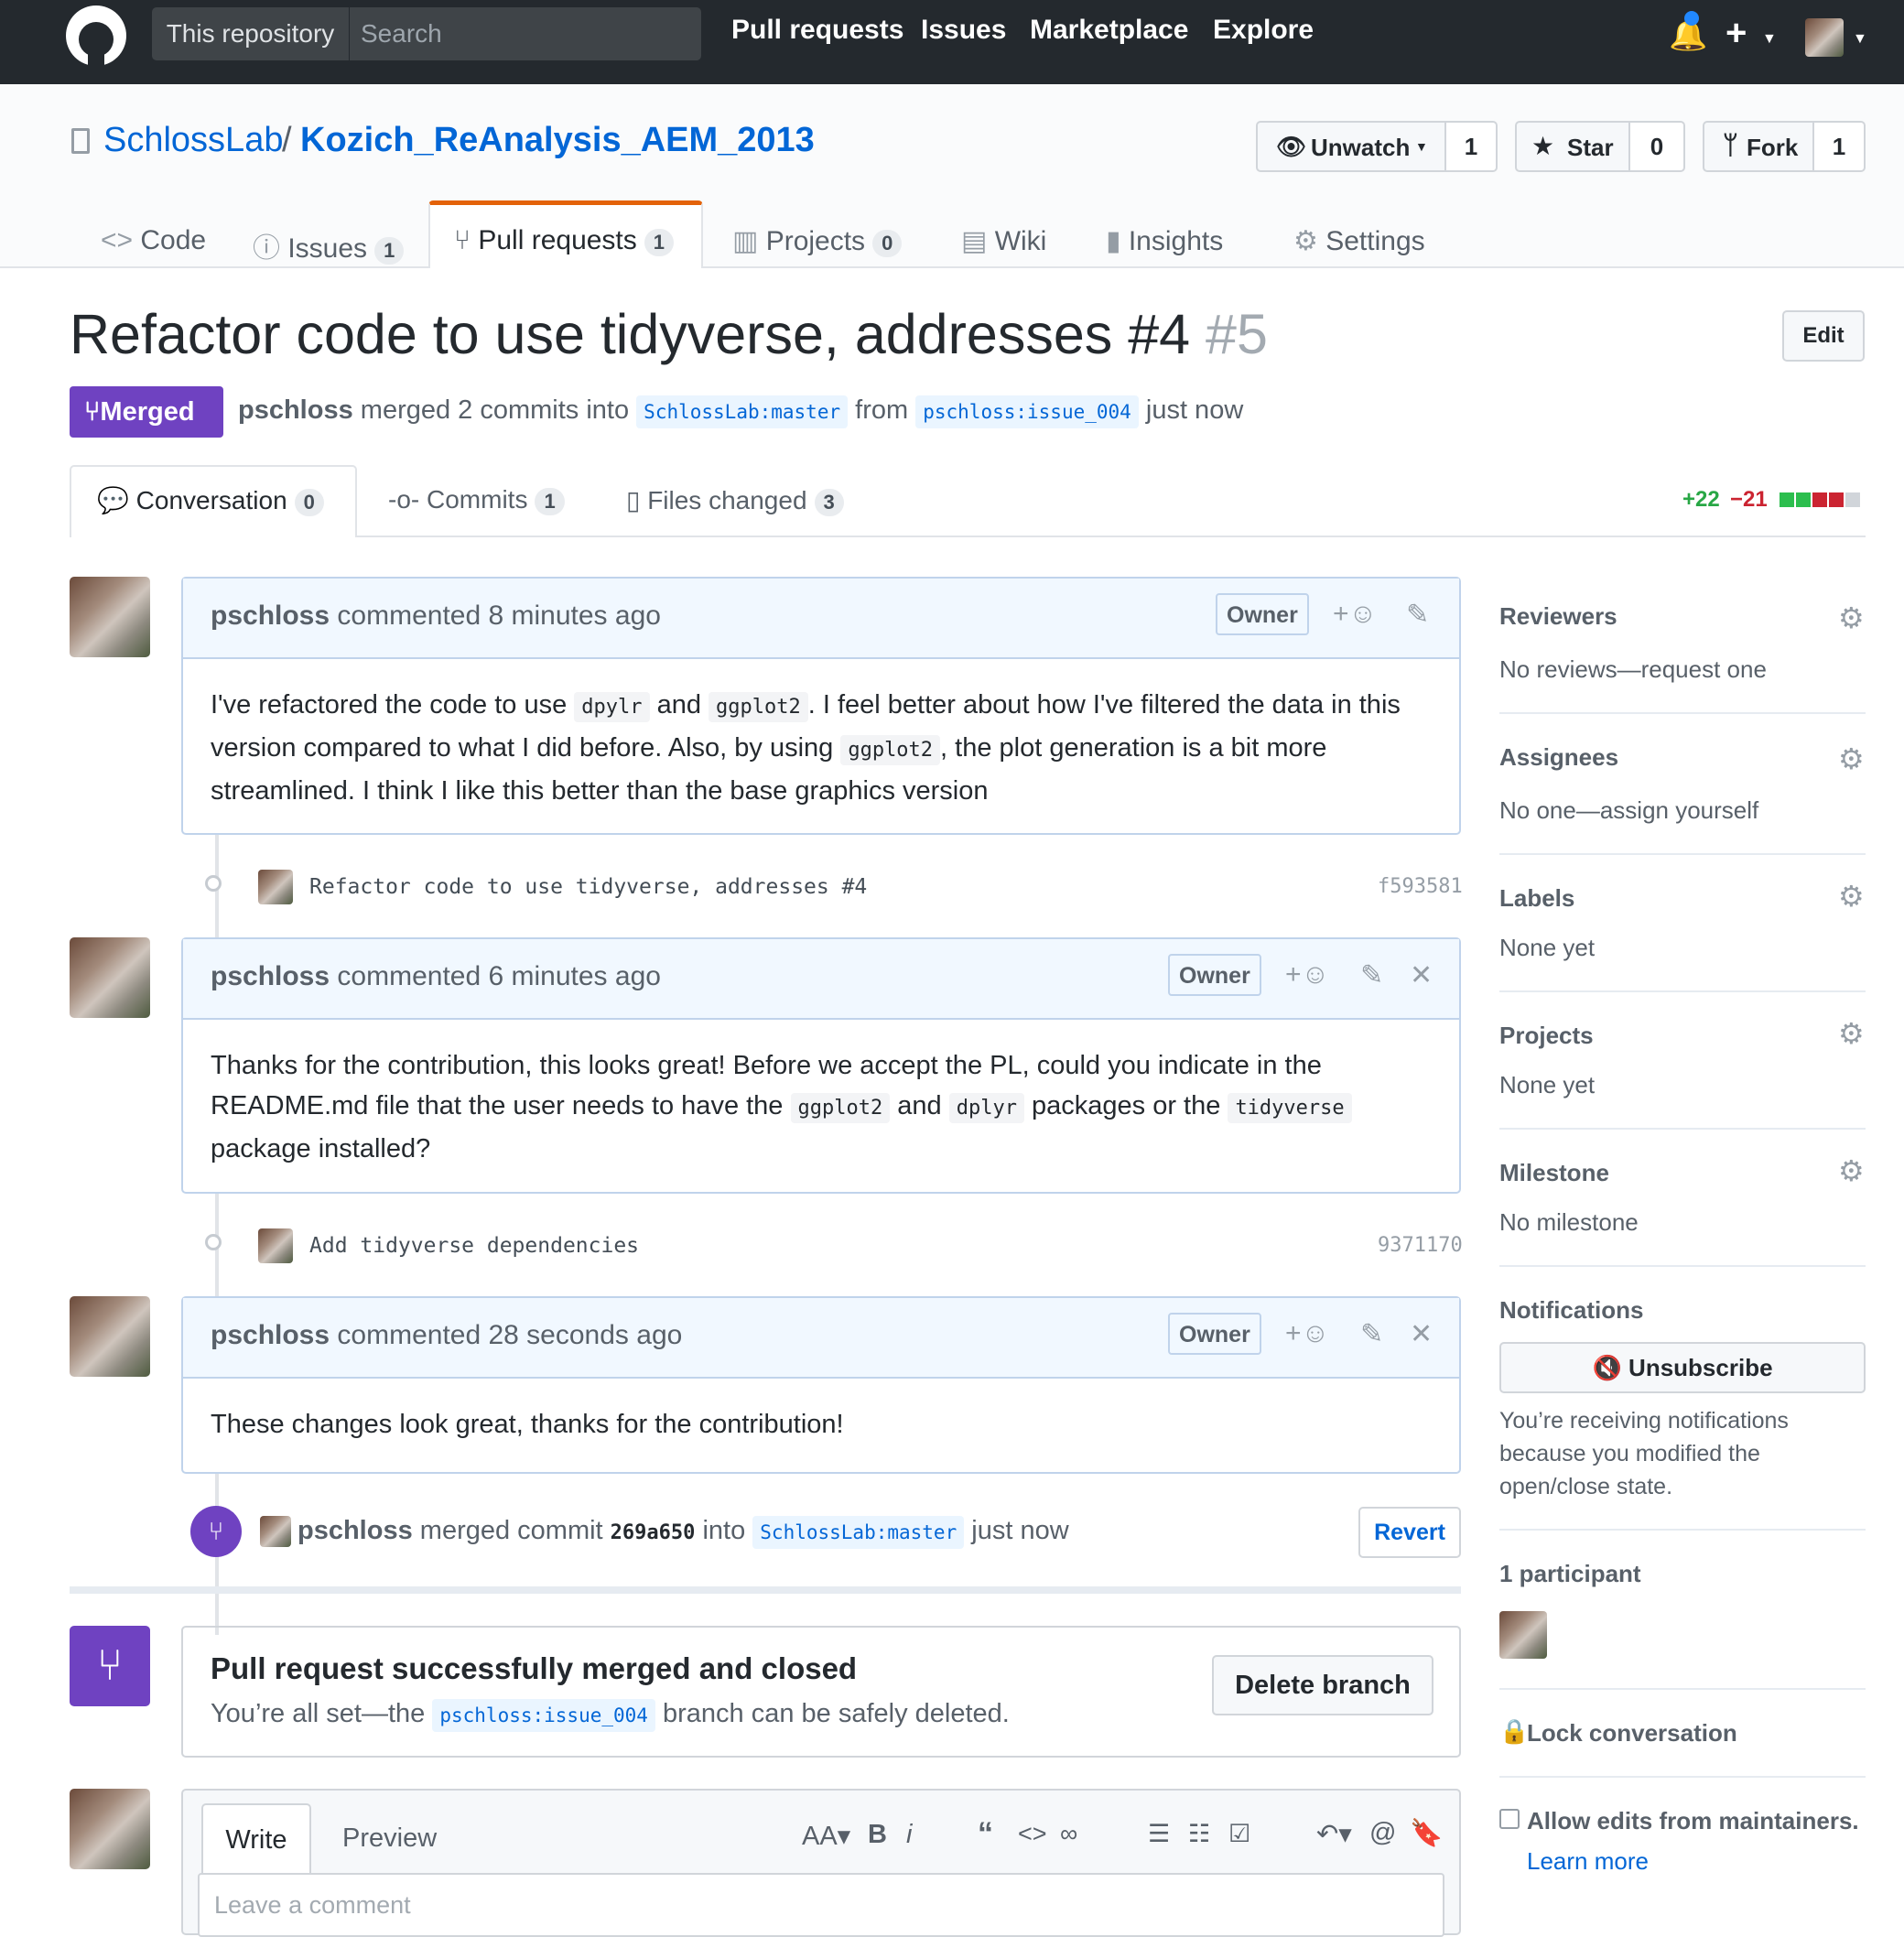 This screenshot has height=1937, width=1904. What do you see at coordinates (1322, 1685) in the screenshot?
I see `delete-branch-button: Delete branch` at bounding box center [1322, 1685].